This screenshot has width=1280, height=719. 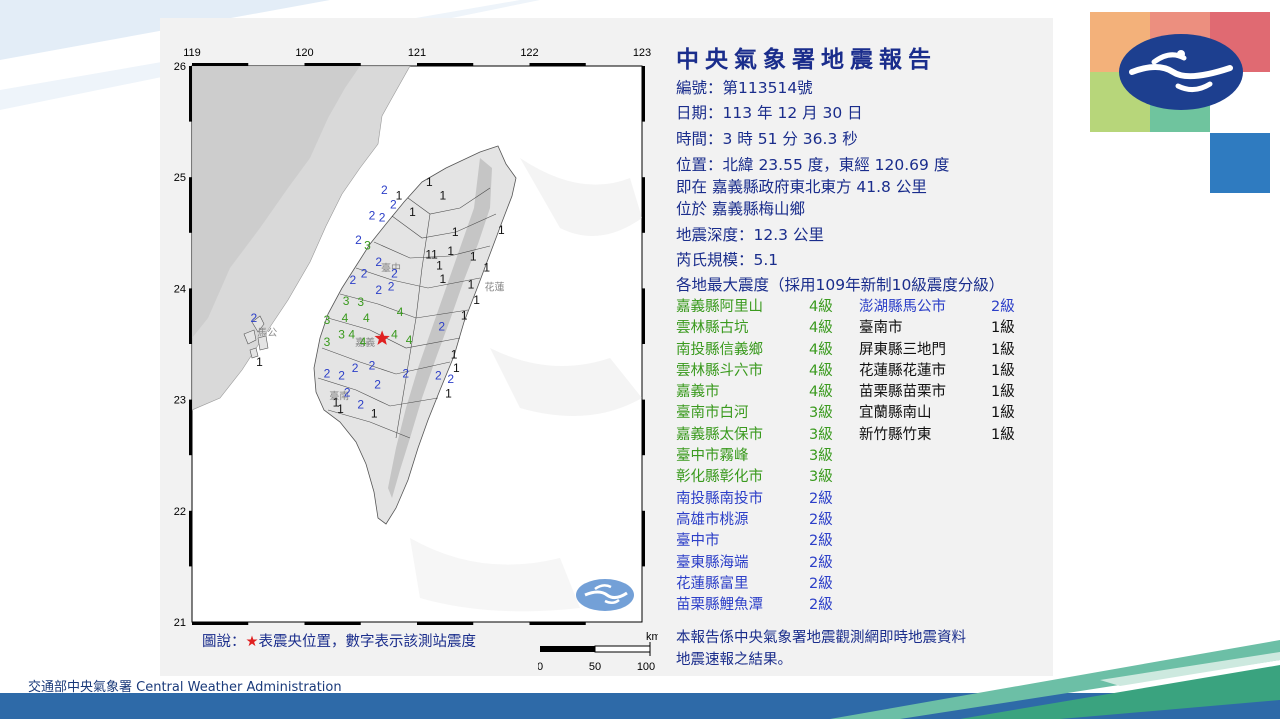 What do you see at coordinates (180, 178) in the screenshot?
I see `latitude-label: 25` at bounding box center [180, 178].